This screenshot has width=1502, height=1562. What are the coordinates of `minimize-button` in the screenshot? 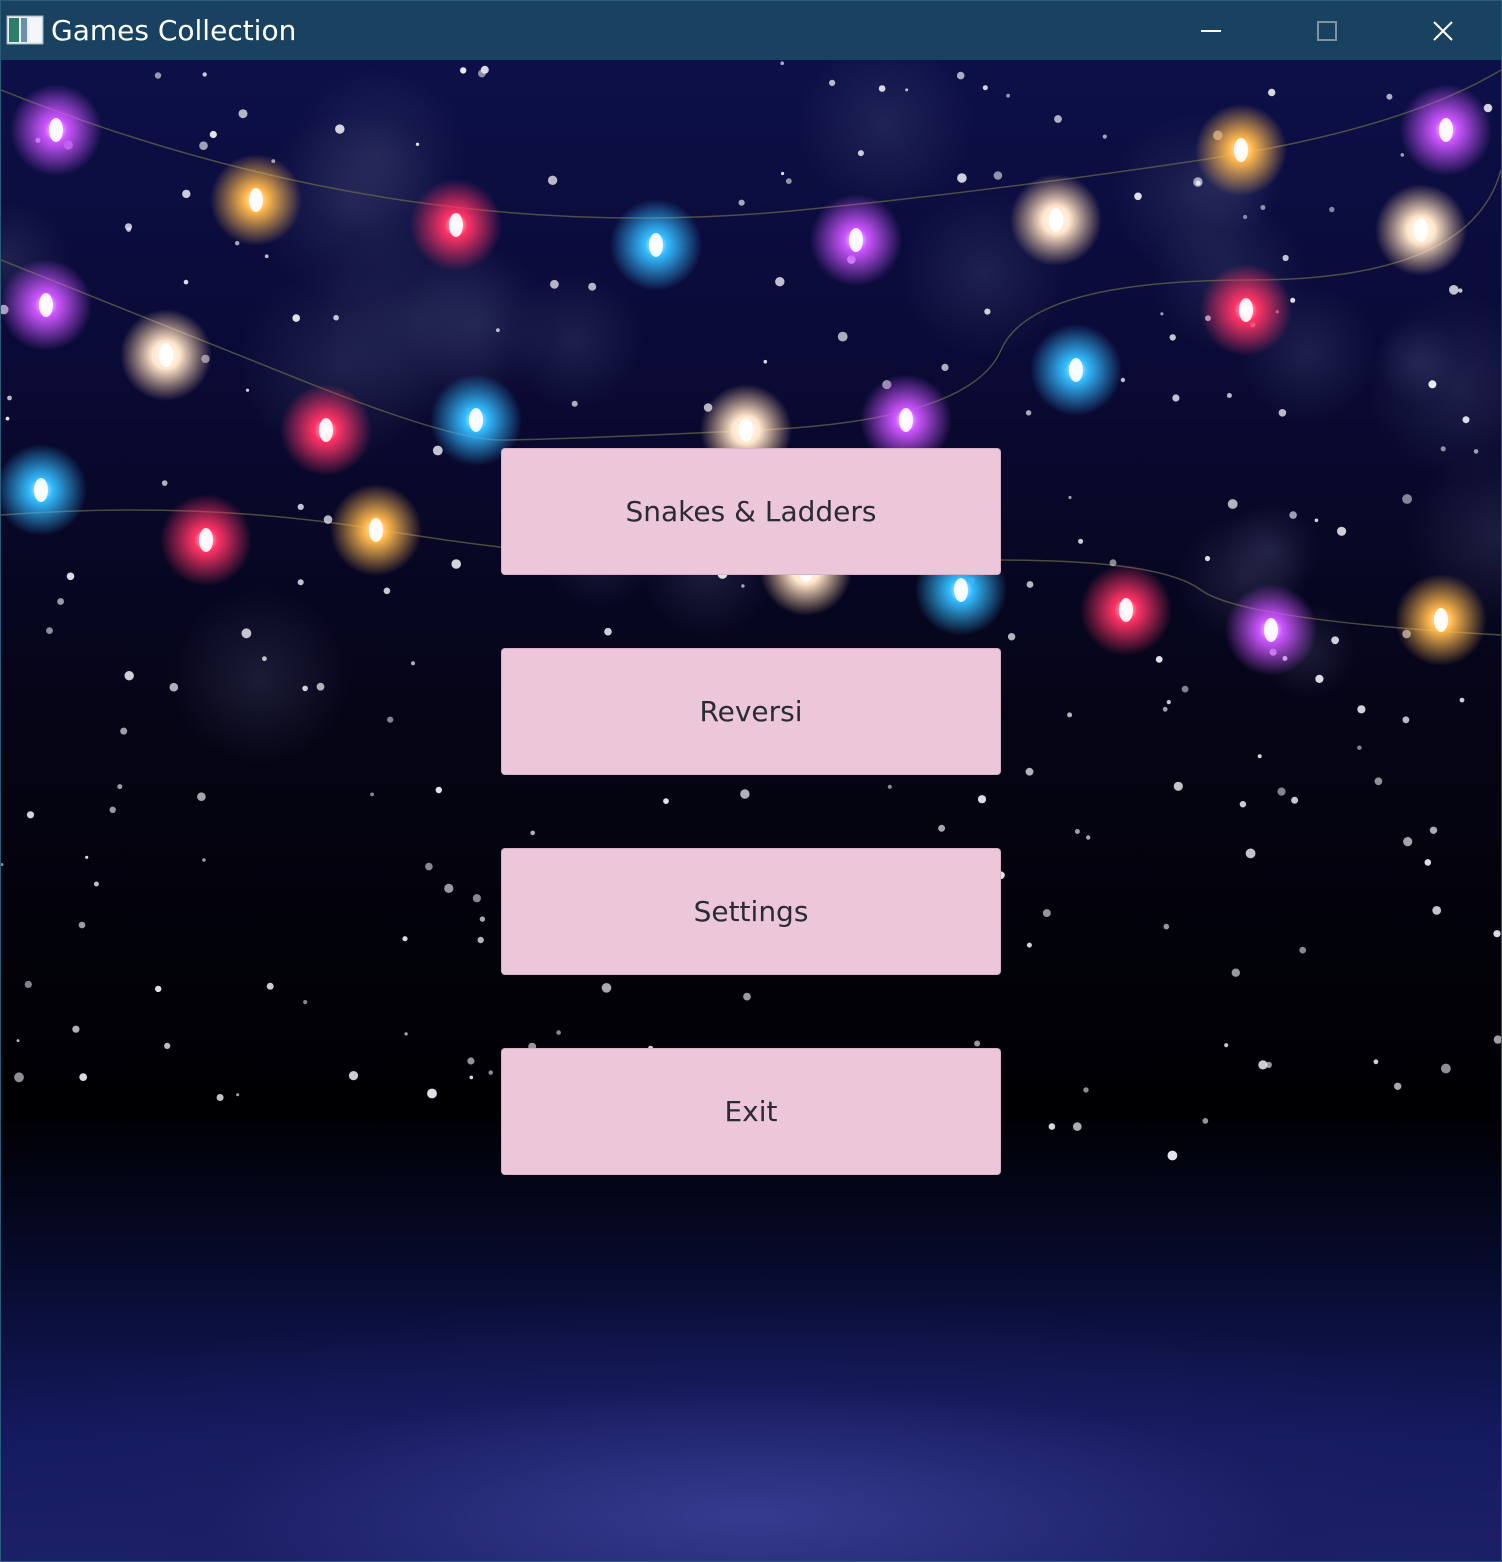 It's located at (1211, 30).